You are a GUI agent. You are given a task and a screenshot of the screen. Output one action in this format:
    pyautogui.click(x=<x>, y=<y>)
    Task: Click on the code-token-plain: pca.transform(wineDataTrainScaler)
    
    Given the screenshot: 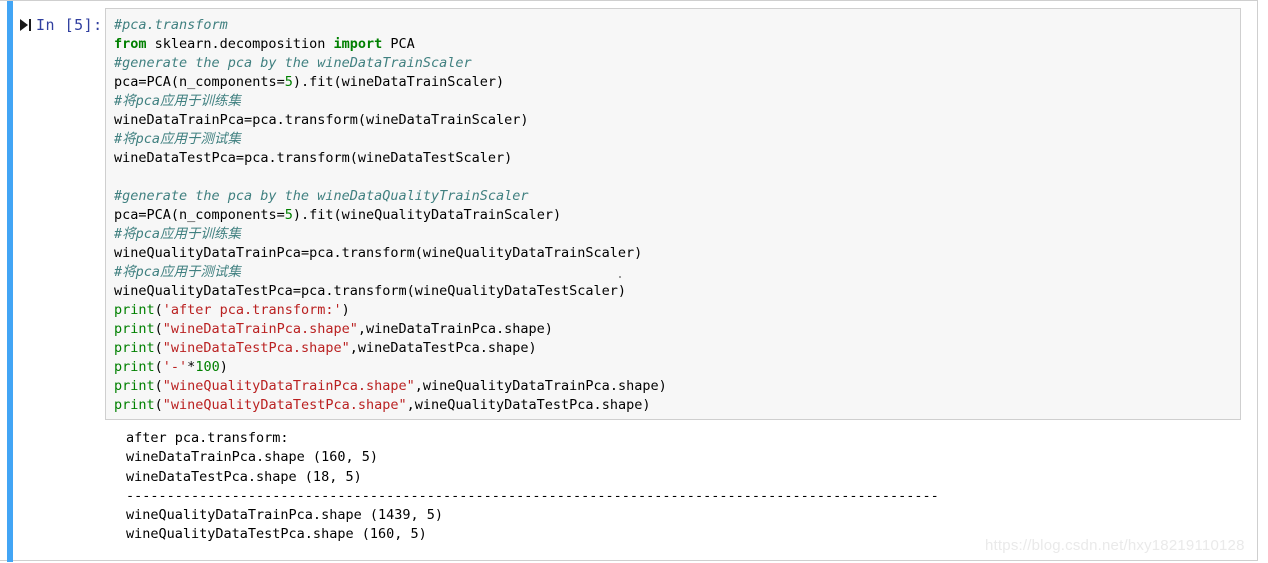 What is the action you would take?
    pyautogui.click(x=390, y=120)
    